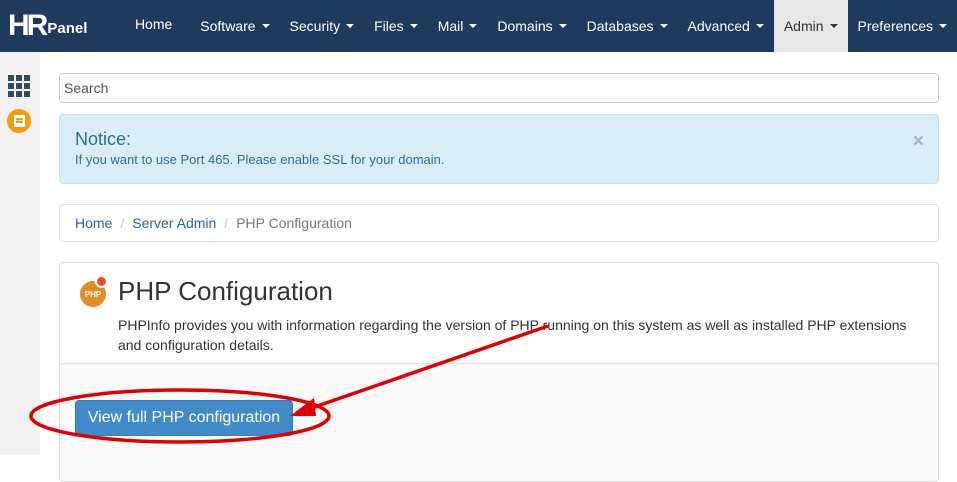 Image resolution: width=957 pixels, height=482 pixels. I want to click on nav-mail: Mail, so click(458, 26).